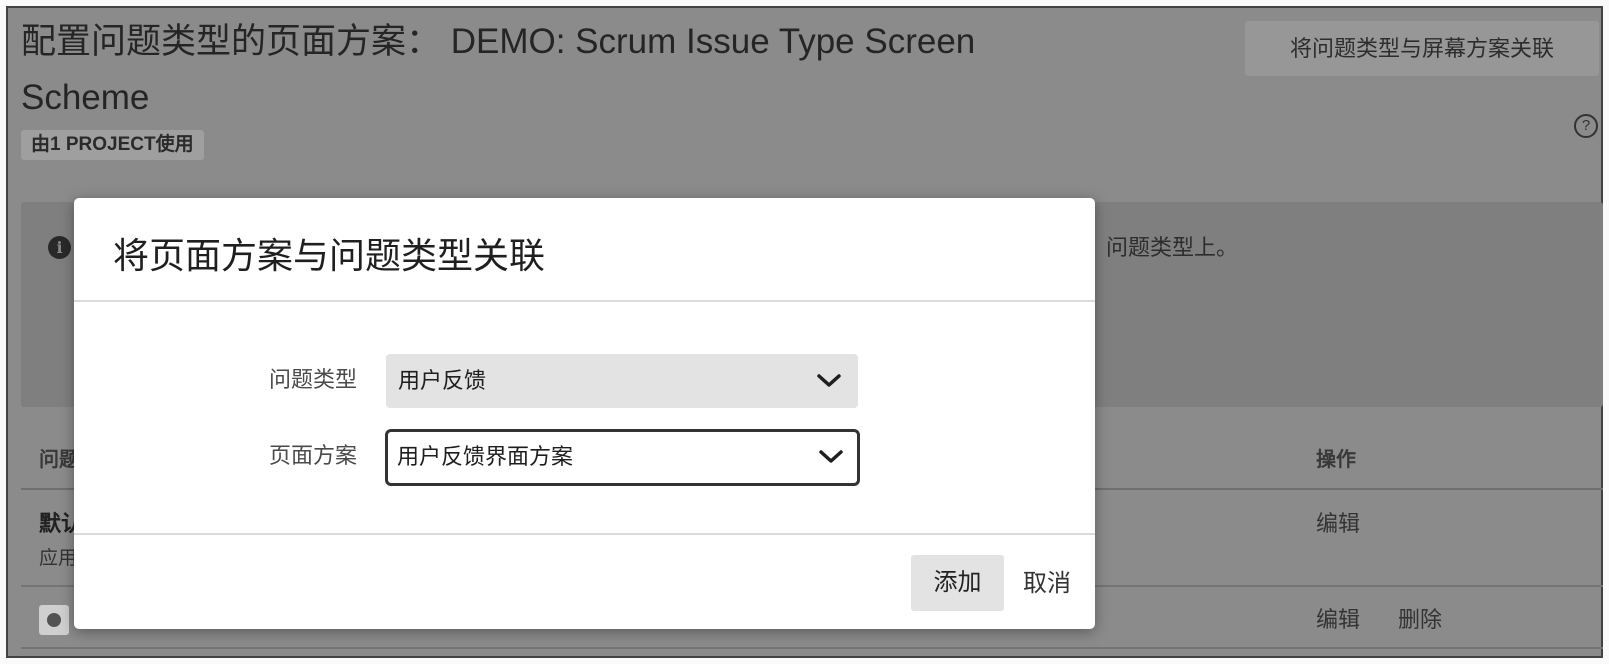  Describe the element at coordinates (957, 583) in the screenshot. I see `add-button: 添加` at that location.